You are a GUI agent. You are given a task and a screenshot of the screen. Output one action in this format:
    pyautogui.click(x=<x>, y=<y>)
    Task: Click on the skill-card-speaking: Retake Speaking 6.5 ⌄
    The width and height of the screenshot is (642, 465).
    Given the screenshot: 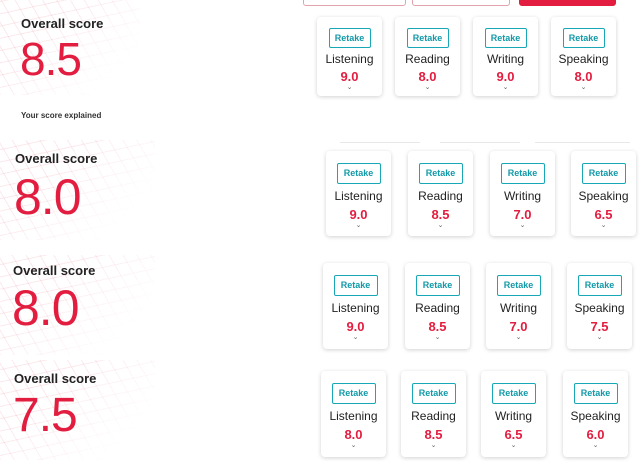 What is the action you would take?
    pyautogui.click(x=603, y=193)
    